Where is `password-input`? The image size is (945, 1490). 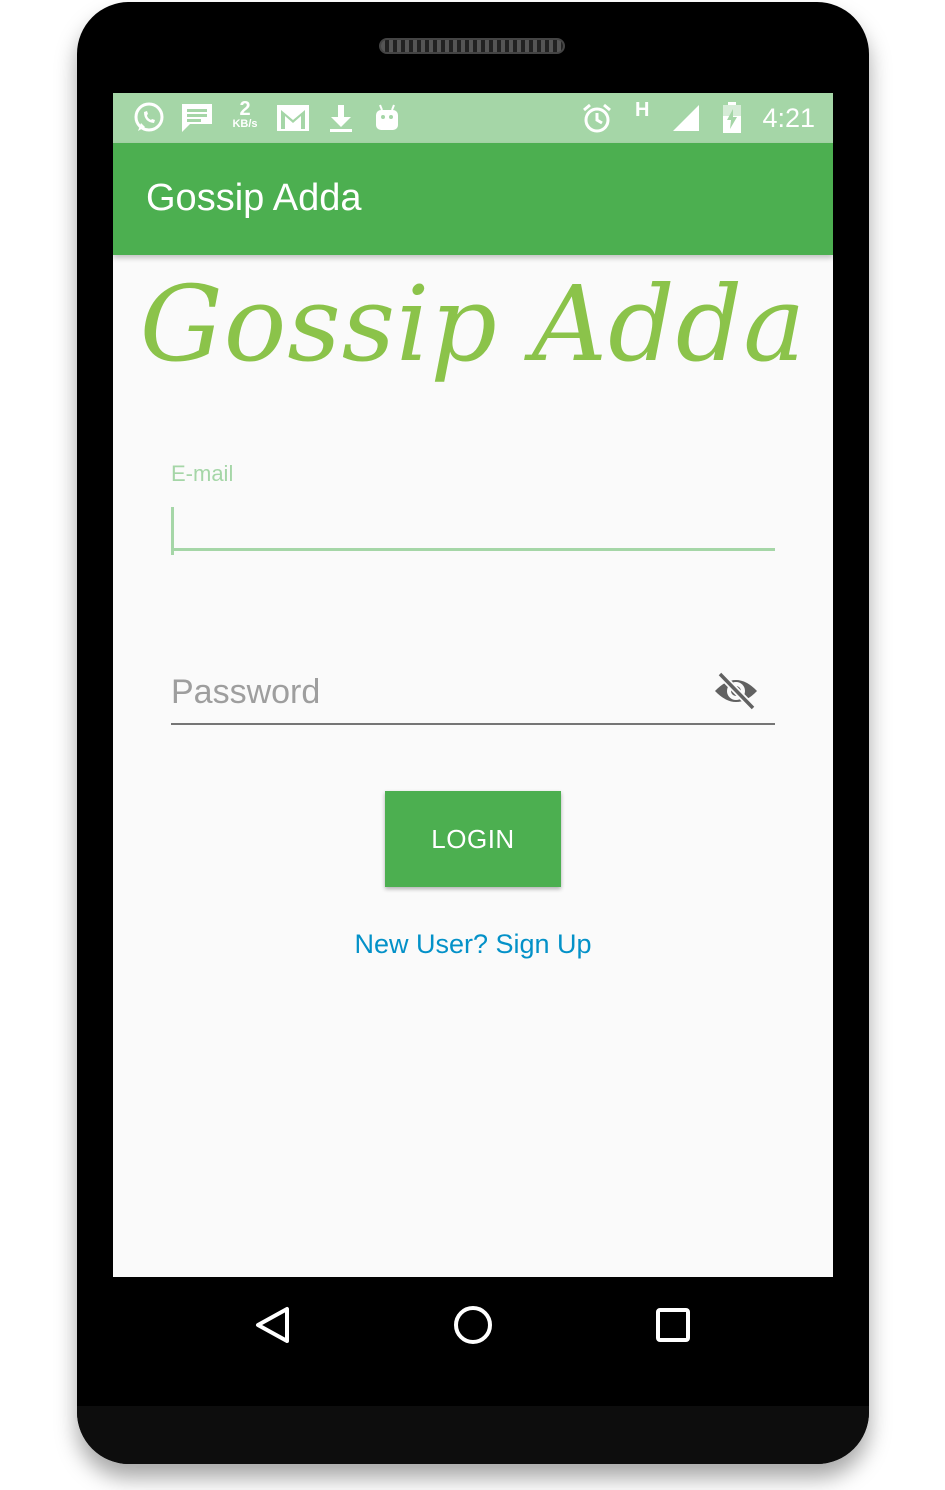 password-input is located at coordinates (473, 693).